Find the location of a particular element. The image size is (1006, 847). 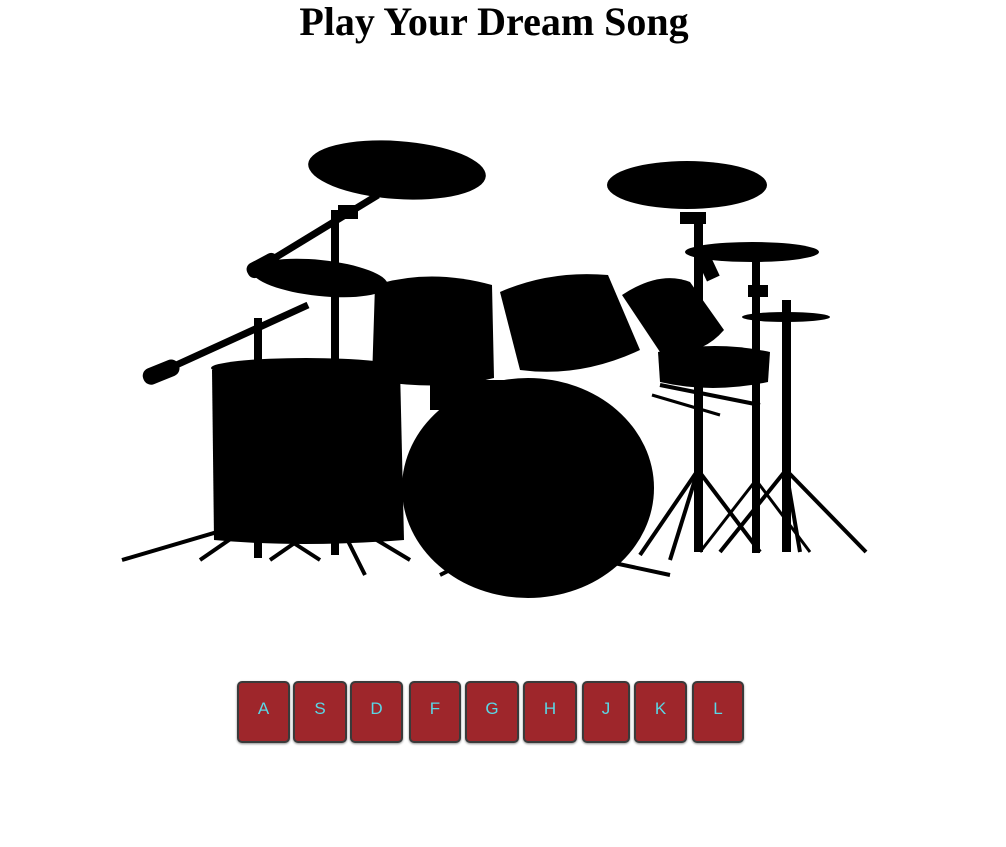

key-f-button: F is located at coordinates (435, 712).